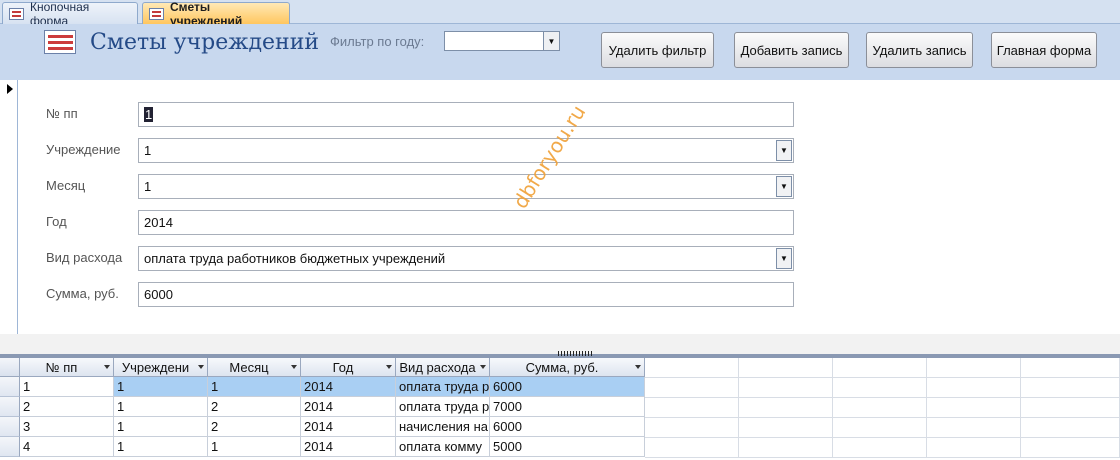 This screenshot has height=460, width=1120. Describe the element at coordinates (67, 367) in the screenshot. I see `column-header-npp: № пп` at that location.